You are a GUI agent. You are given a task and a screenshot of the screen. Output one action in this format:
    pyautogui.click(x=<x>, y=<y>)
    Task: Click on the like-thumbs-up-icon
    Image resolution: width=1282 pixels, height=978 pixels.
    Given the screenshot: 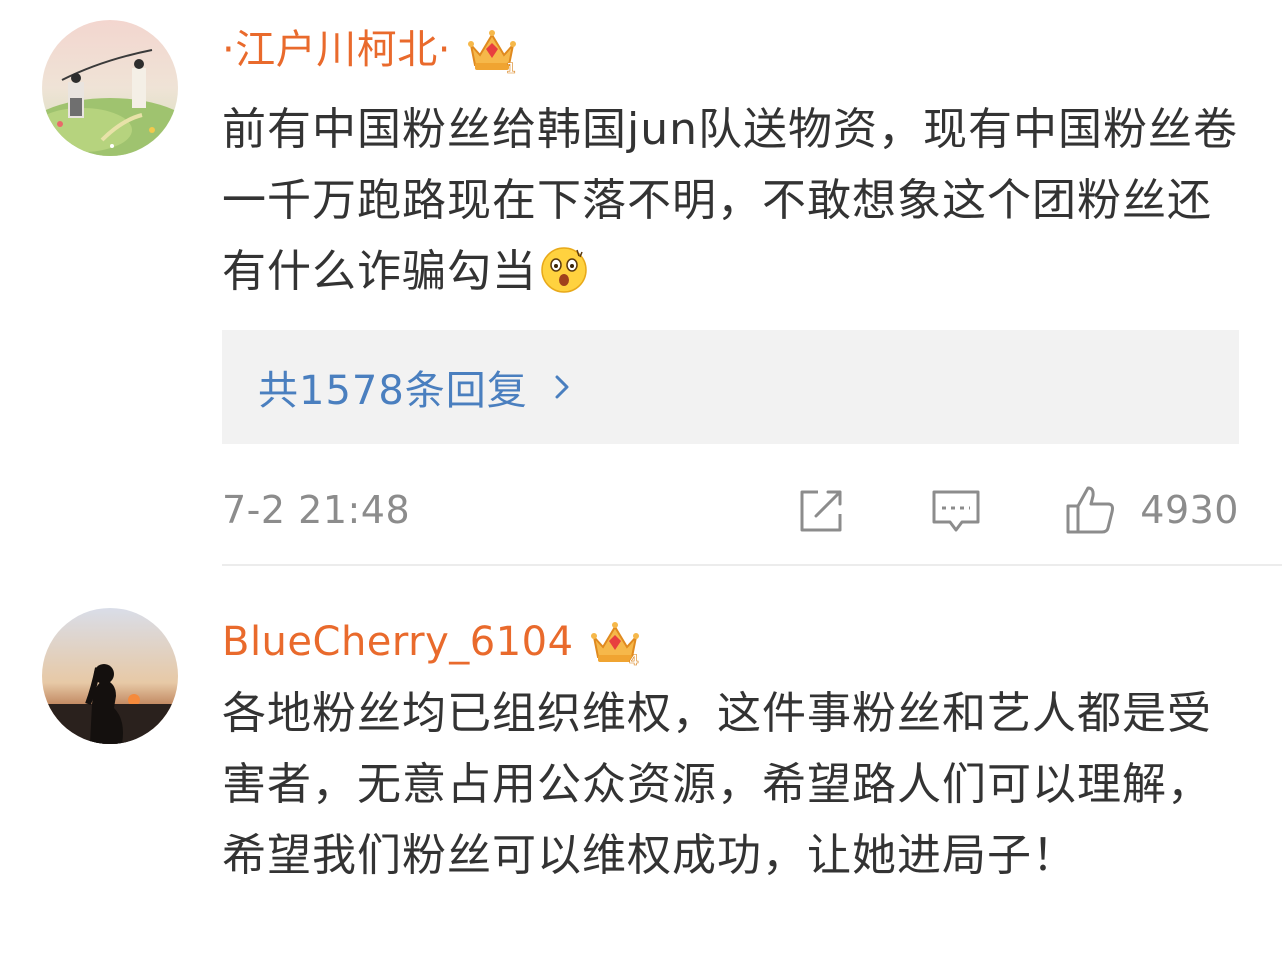 What is the action you would take?
    pyautogui.click(x=1090, y=510)
    